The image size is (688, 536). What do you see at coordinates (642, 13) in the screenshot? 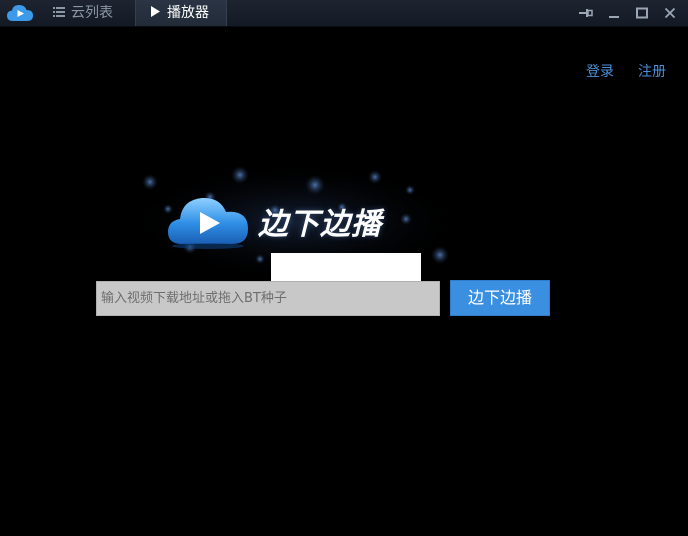
I see `maximize-icon` at bounding box center [642, 13].